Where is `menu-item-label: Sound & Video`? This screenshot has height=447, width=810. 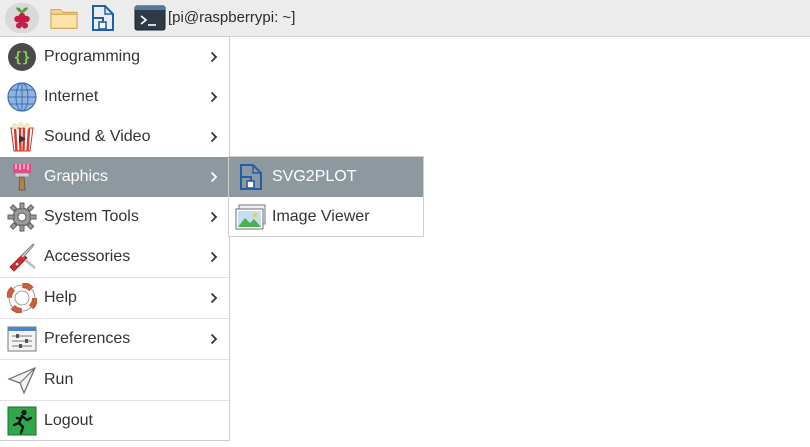
menu-item-label: Sound & Video is located at coordinates (97, 136).